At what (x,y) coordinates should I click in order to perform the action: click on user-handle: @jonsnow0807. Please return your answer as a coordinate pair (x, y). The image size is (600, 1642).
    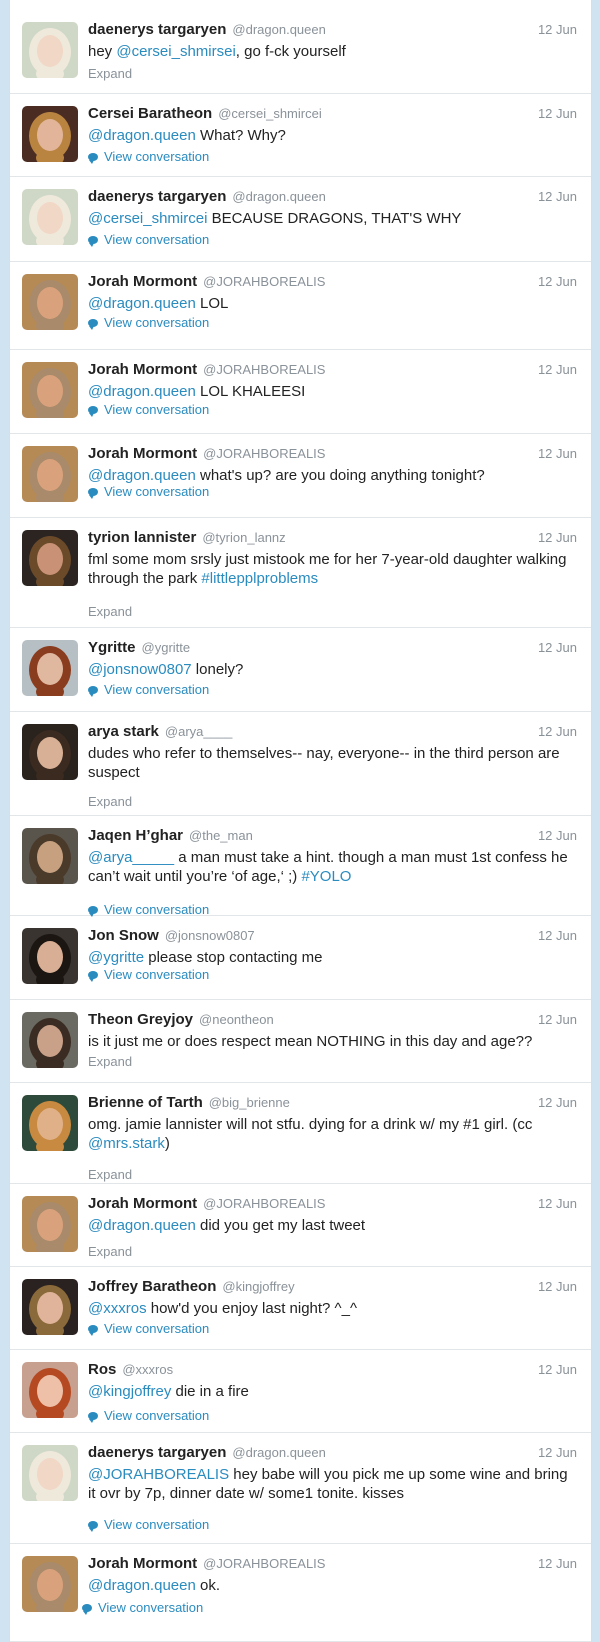
    Looking at the image, I should click on (210, 935).